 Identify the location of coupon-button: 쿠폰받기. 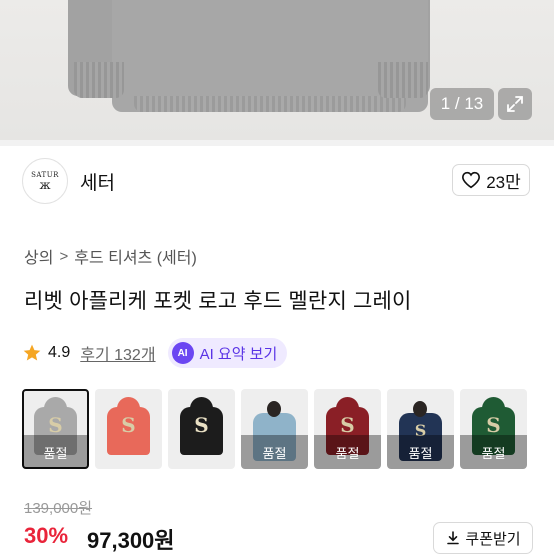
(483, 538).